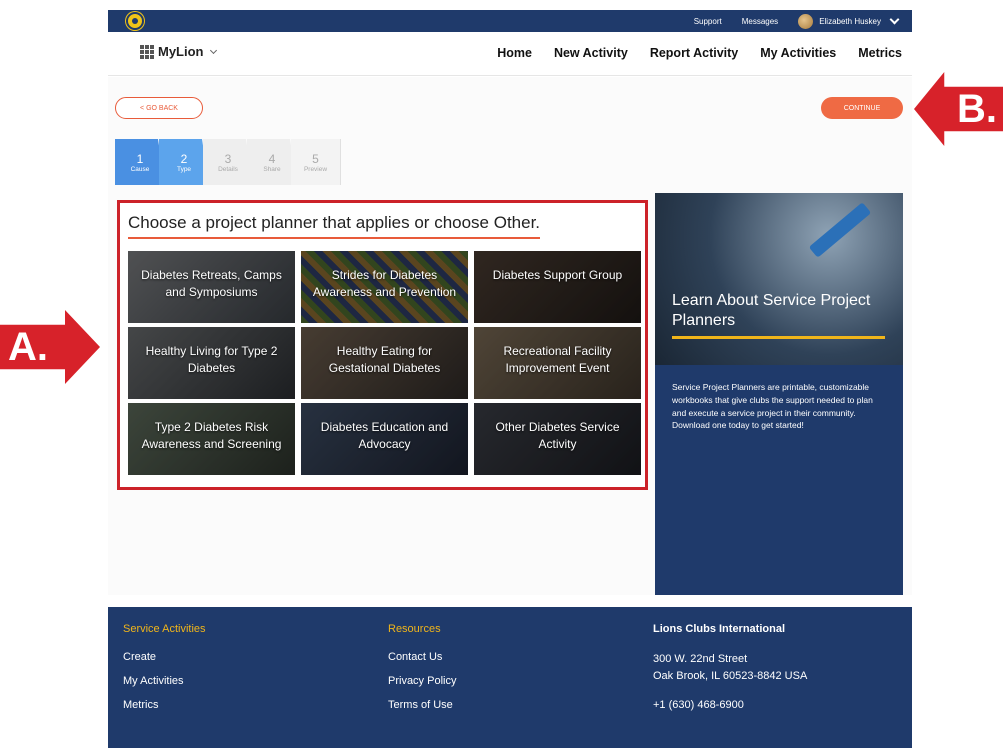 Image resolution: width=1003 pixels, height=748 pixels. What do you see at coordinates (694, 53) in the screenshot?
I see `nav-report-activity: Report Activity` at bounding box center [694, 53].